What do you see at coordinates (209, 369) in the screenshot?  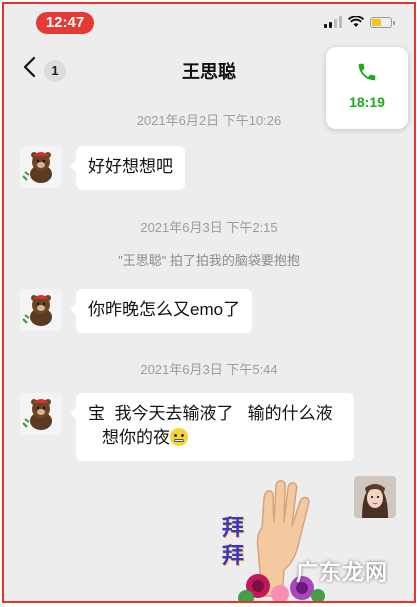 I see `timestamp: 2021年6月3日 下午5:44` at bounding box center [209, 369].